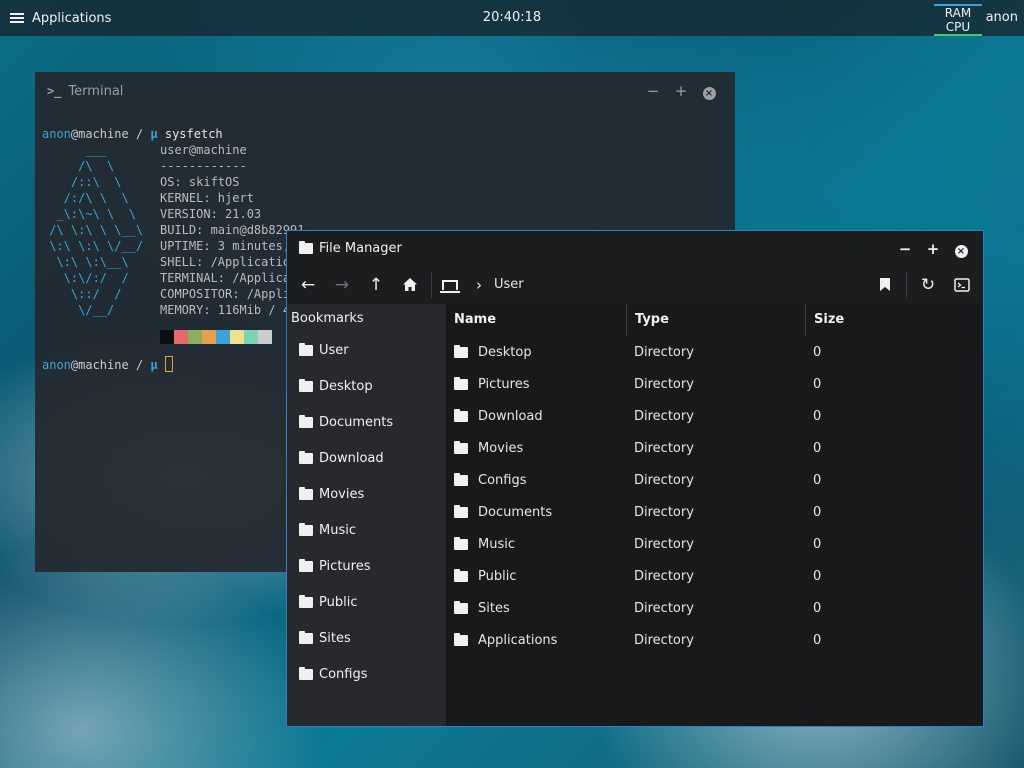 Image resolution: width=1024 pixels, height=768 pixels. What do you see at coordinates (376, 285) in the screenshot?
I see `up-button: ↑` at bounding box center [376, 285].